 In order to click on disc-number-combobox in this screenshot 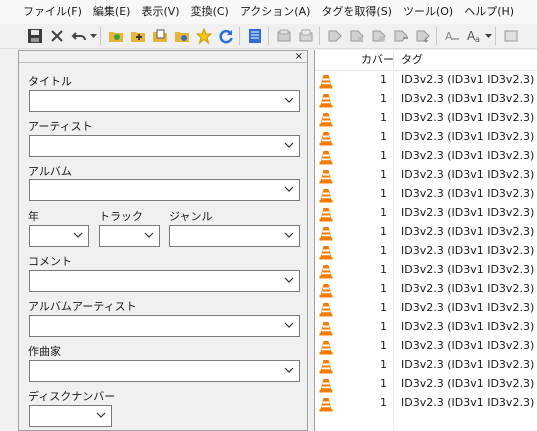, I will do `click(70, 416)`.